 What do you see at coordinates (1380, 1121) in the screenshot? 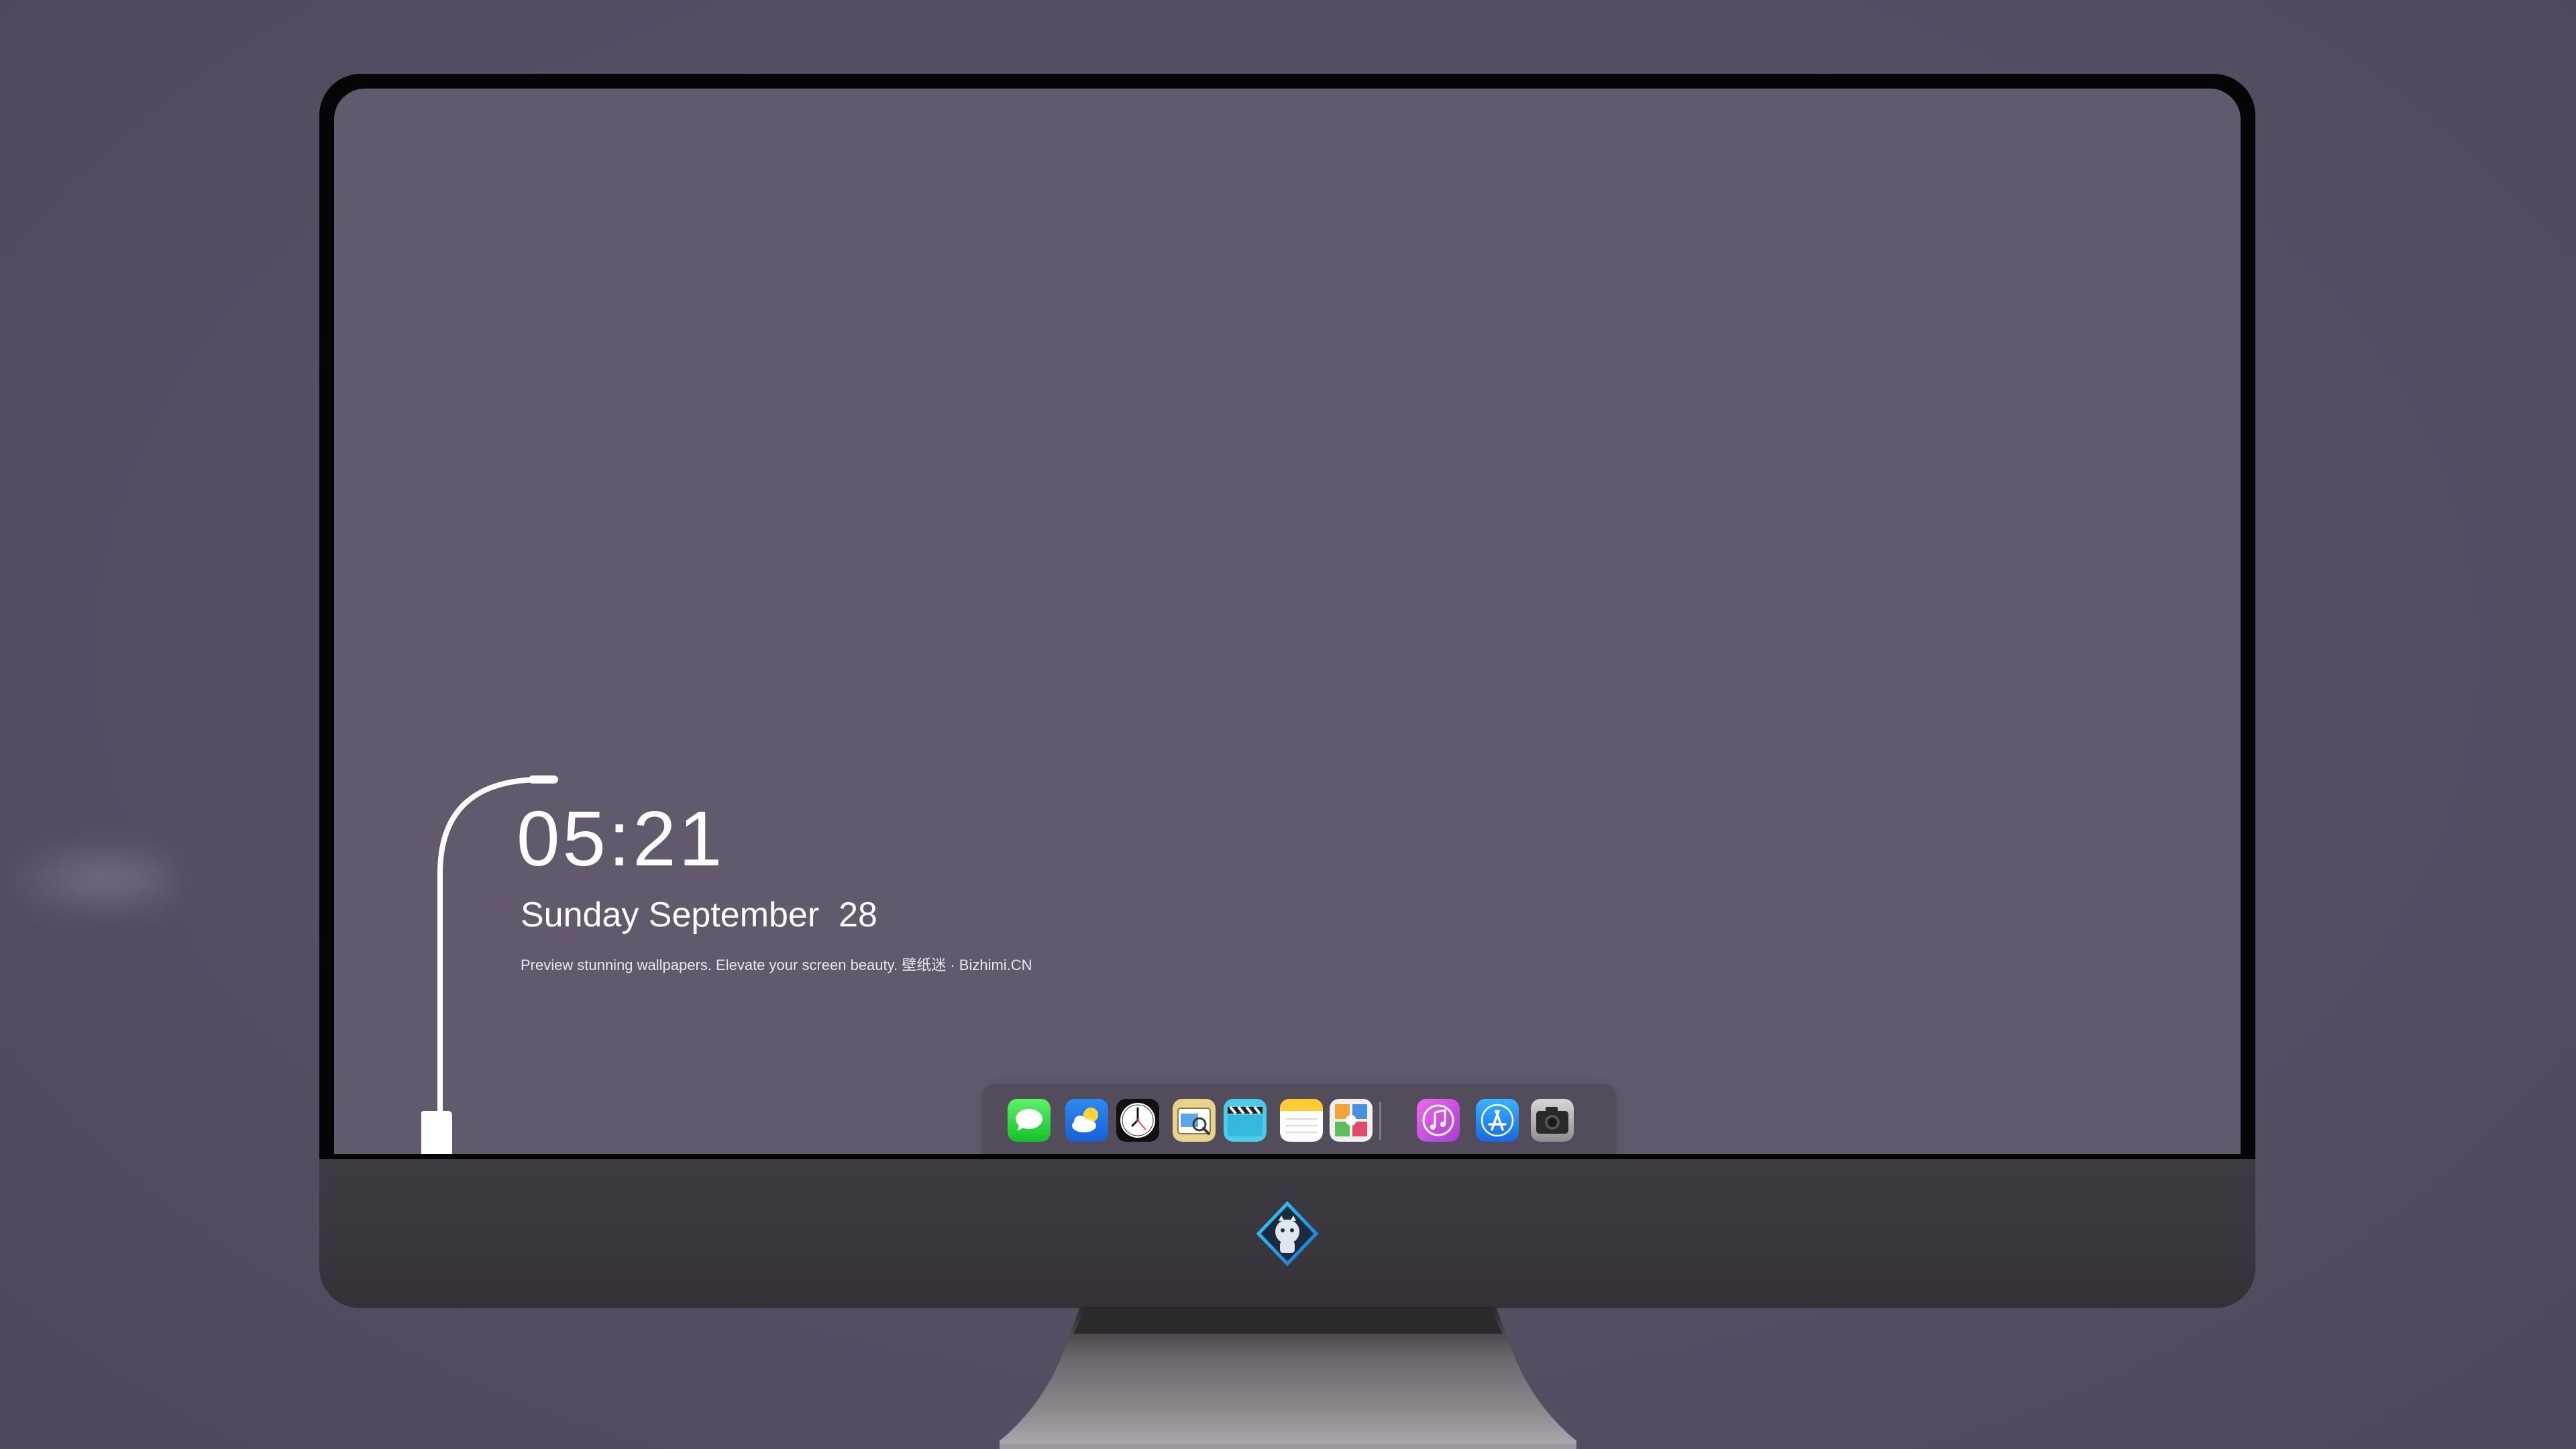
I see `dock-separator` at bounding box center [1380, 1121].